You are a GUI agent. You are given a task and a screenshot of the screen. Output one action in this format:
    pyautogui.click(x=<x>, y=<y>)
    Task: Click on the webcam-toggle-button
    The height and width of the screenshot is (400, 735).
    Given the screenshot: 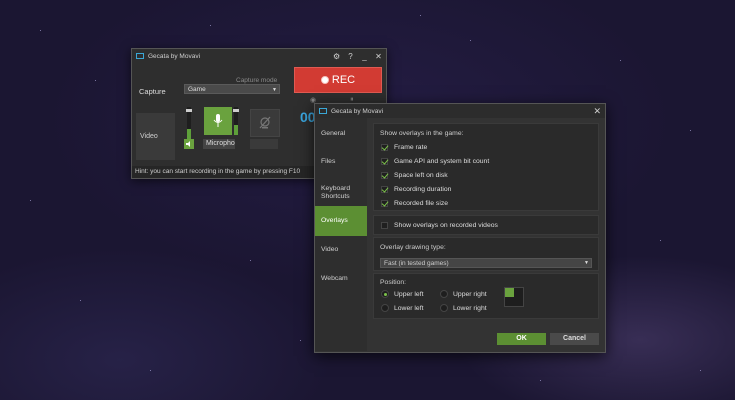 What is the action you would take?
    pyautogui.click(x=265, y=123)
    